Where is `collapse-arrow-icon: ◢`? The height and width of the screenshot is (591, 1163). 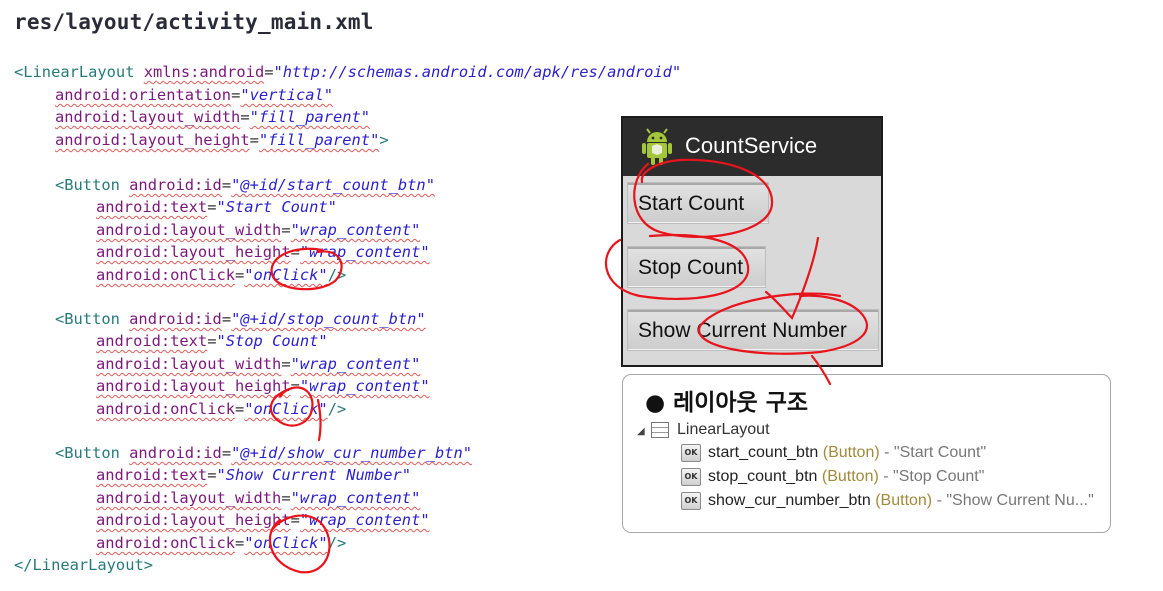
collapse-arrow-icon: ◢ is located at coordinates (644, 431).